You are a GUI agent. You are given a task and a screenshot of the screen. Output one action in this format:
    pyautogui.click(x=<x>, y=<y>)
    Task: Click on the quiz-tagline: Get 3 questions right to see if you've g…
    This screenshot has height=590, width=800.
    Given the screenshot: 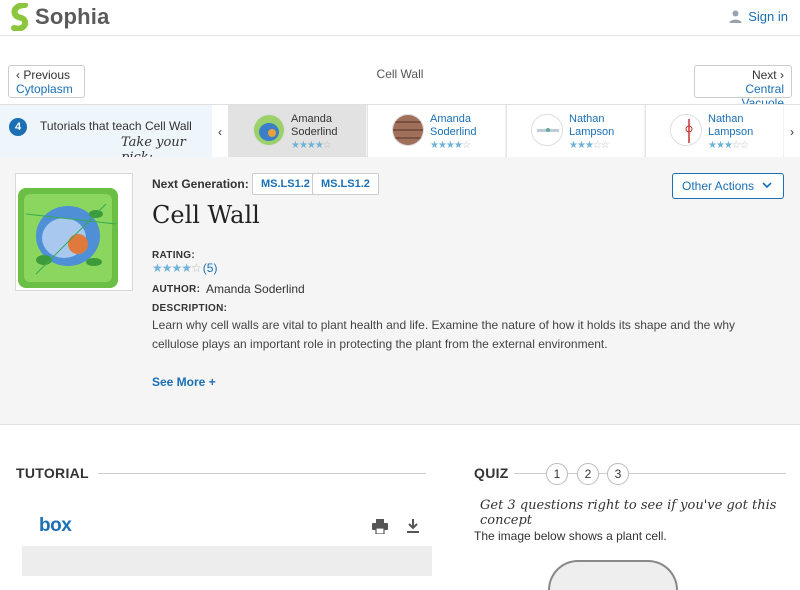 What is the action you would take?
    pyautogui.click(x=628, y=513)
    